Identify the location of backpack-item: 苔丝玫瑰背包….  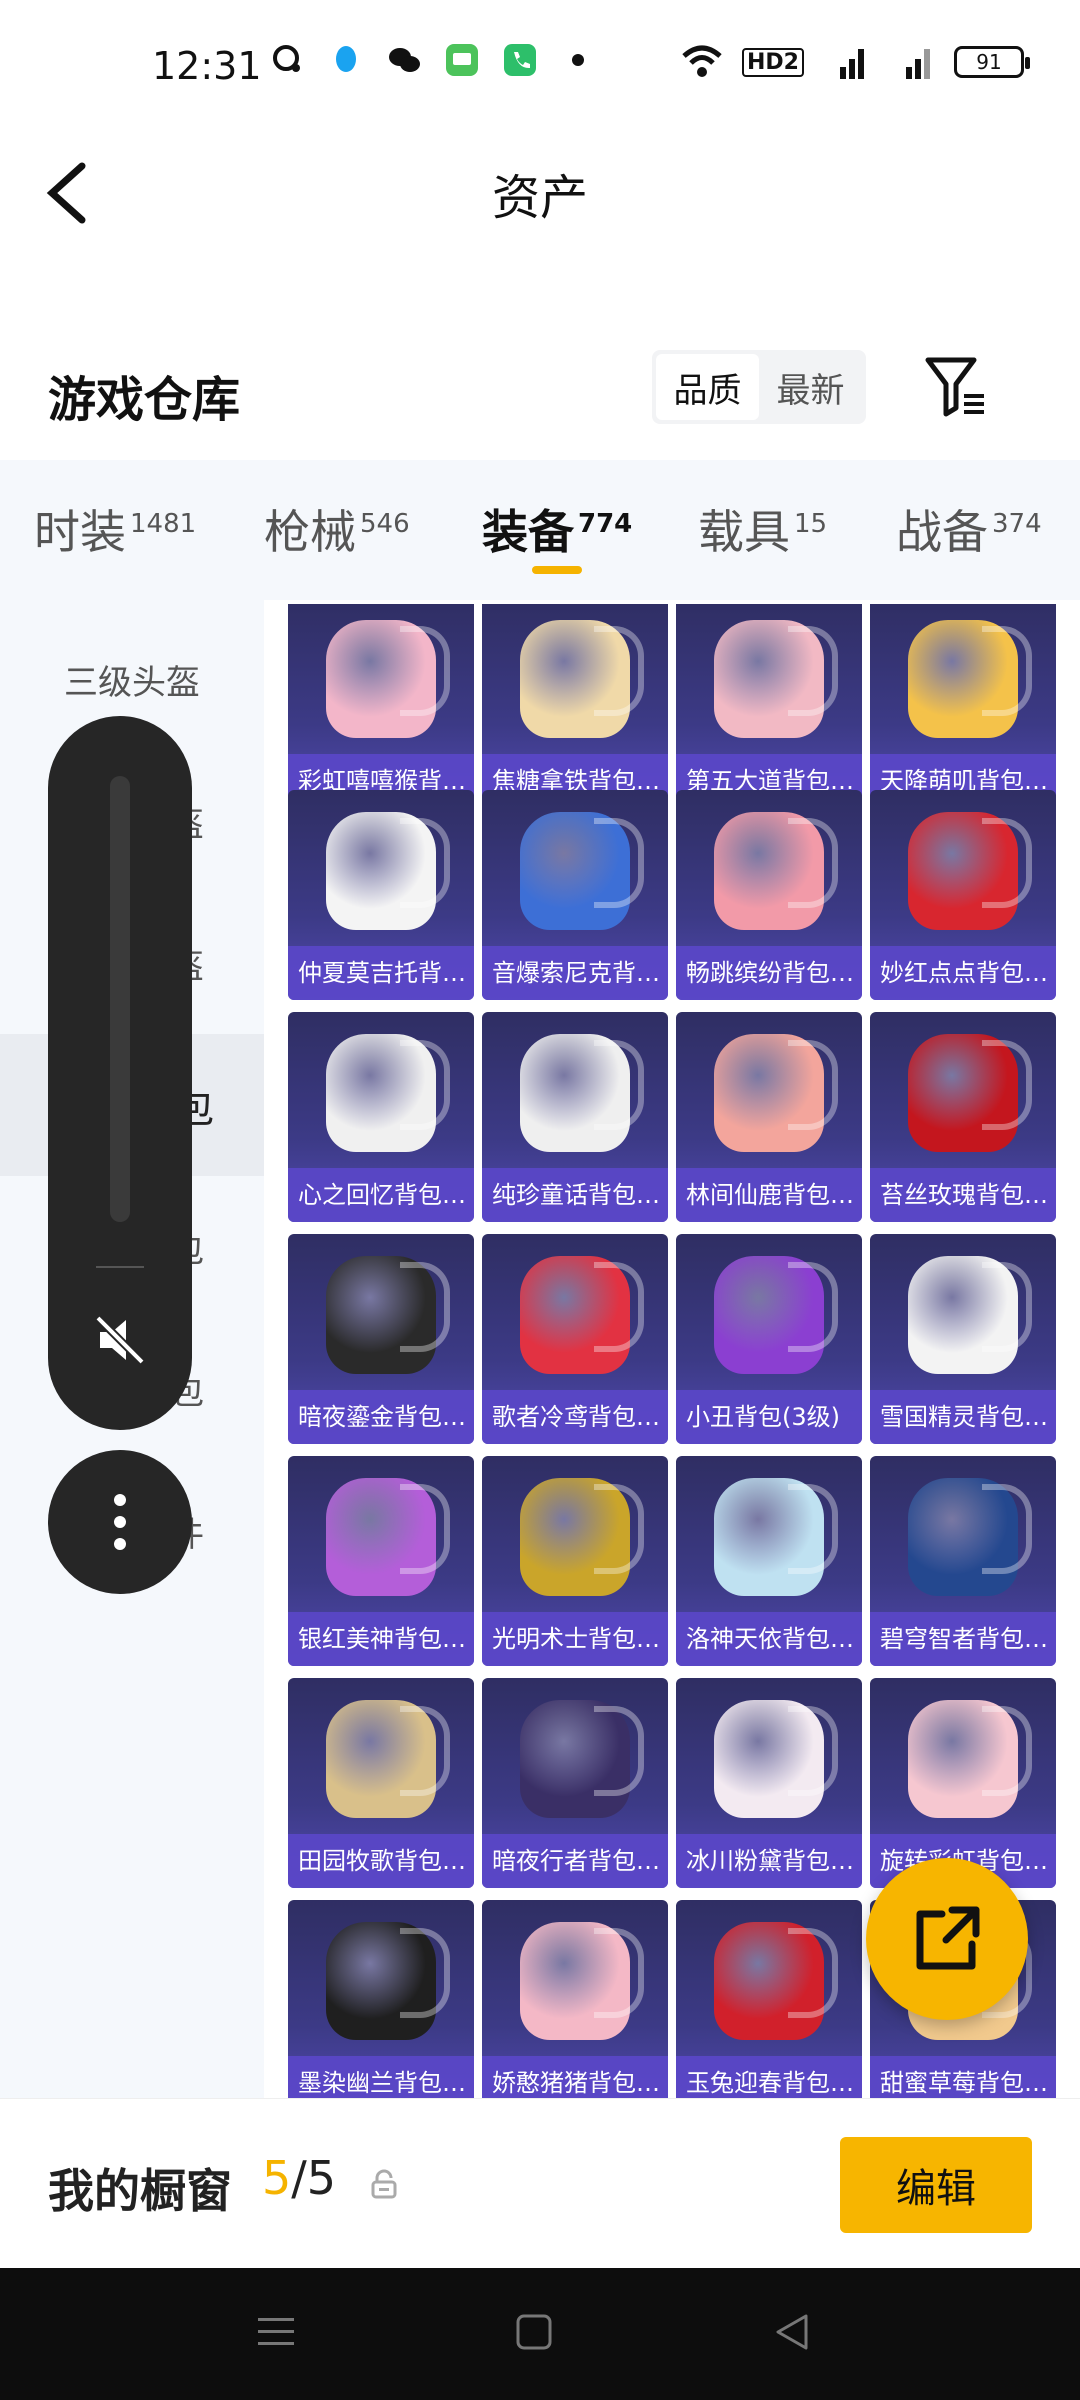
(963, 1117).